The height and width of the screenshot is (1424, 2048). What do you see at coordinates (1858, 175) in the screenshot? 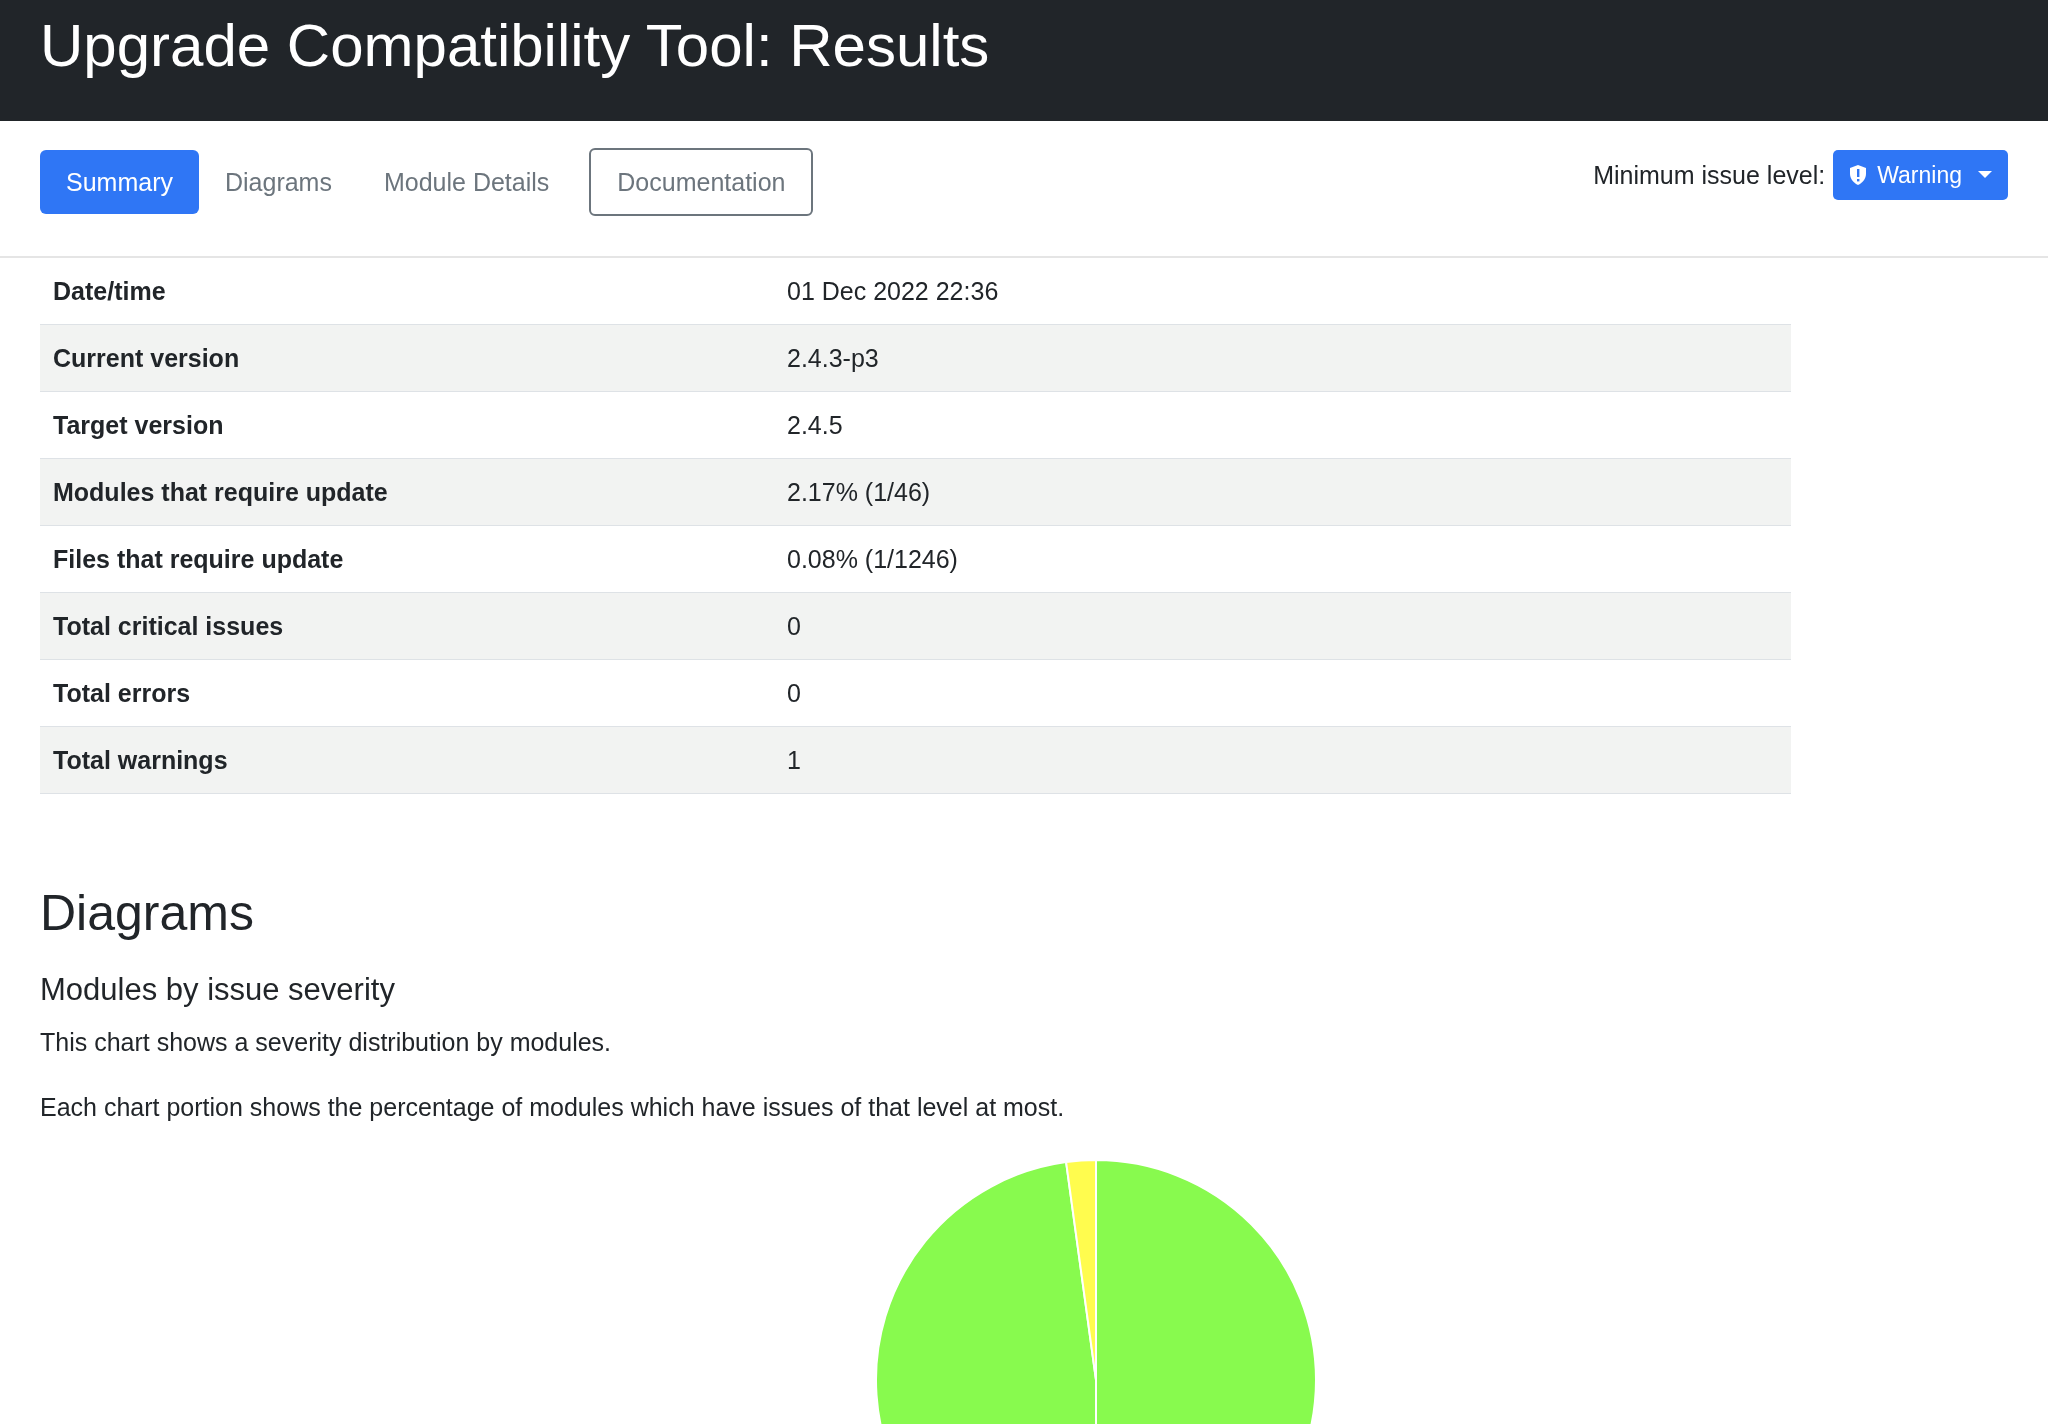
I see `shield-icon` at bounding box center [1858, 175].